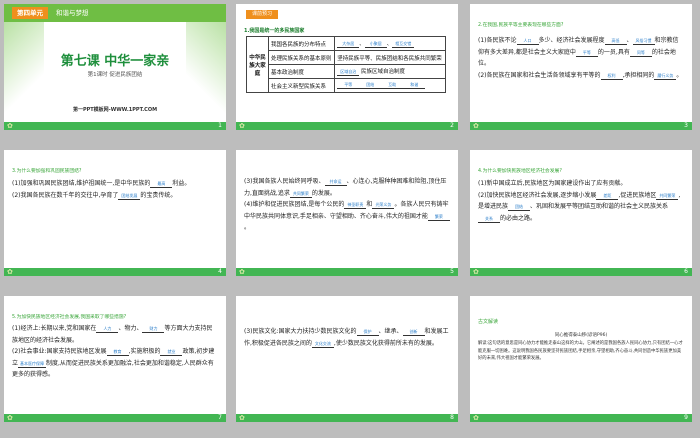 The image size is (700, 438). What do you see at coordinates (403, 44) in the screenshot?
I see `answer-blank: 相互交错` at bounding box center [403, 44].